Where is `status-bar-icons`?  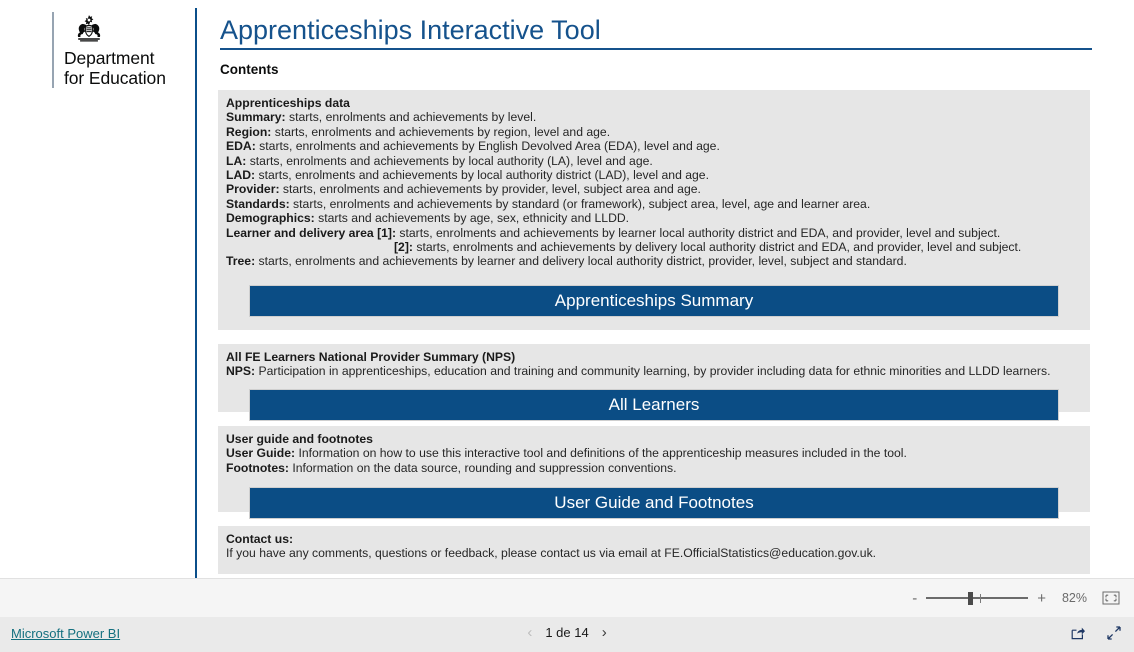 status-bar-icons is located at coordinates (1096, 635).